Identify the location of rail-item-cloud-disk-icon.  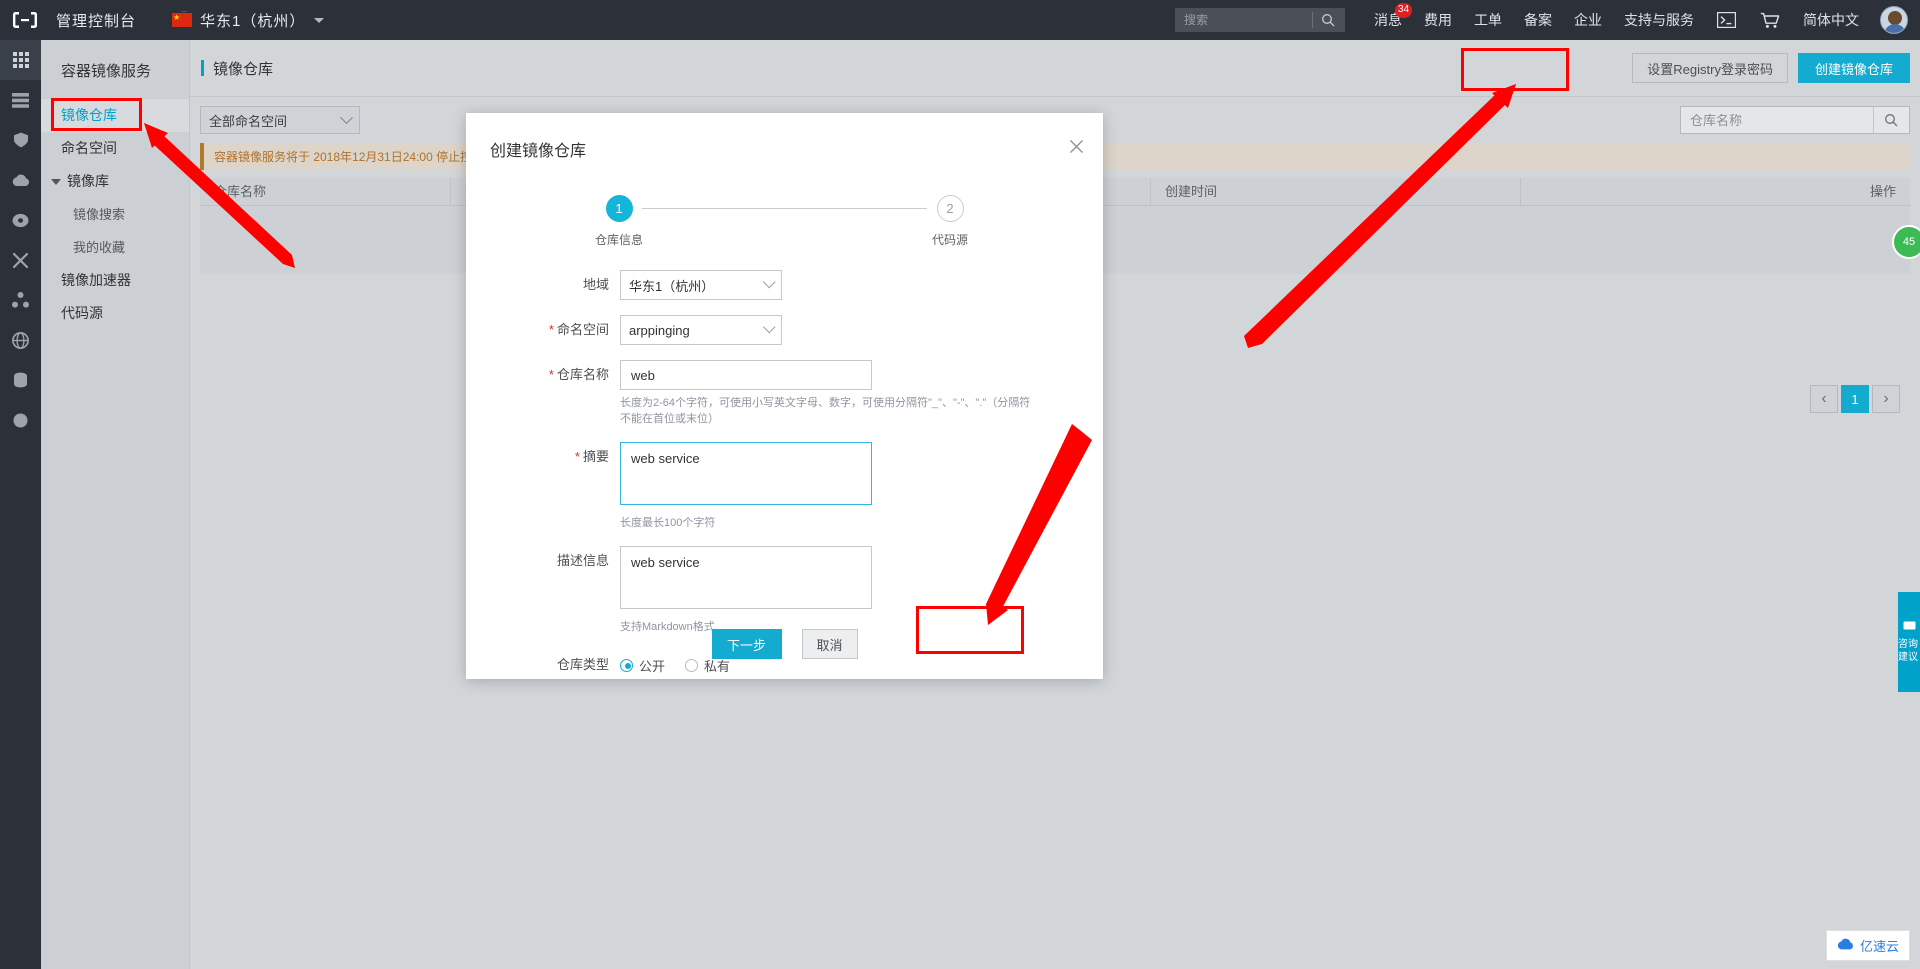
(20, 220).